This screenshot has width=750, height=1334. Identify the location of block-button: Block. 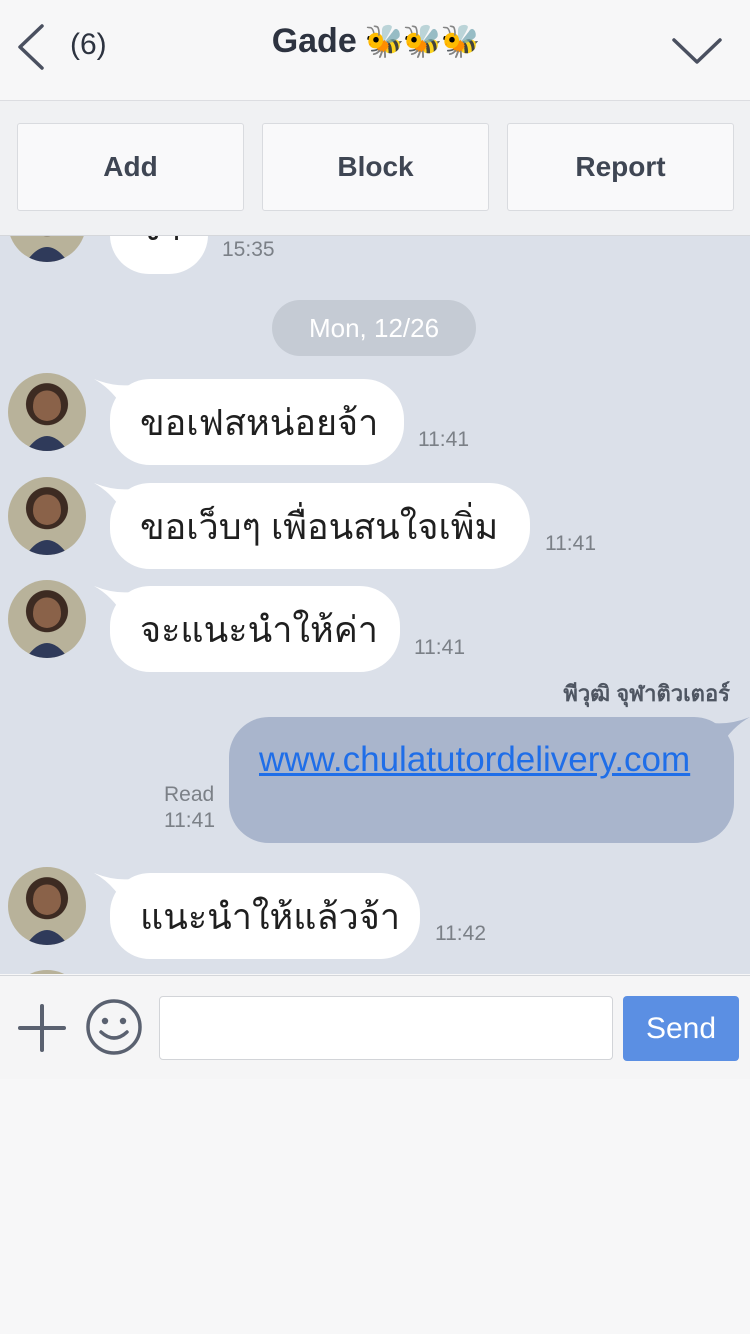
(375, 167).